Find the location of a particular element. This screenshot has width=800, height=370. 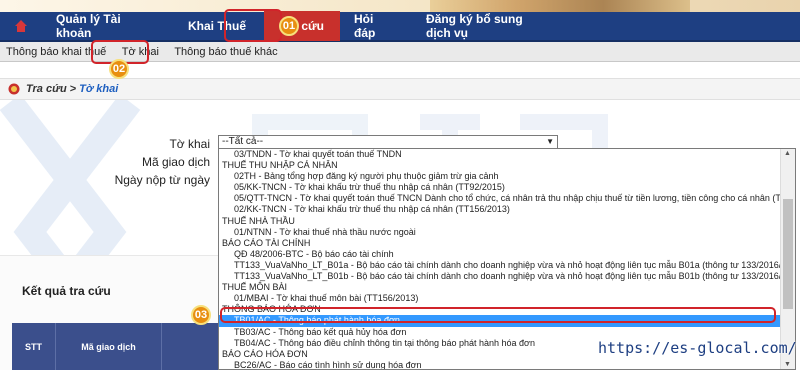

results-title: Kết quả tra cứu is located at coordinates (66, 291).